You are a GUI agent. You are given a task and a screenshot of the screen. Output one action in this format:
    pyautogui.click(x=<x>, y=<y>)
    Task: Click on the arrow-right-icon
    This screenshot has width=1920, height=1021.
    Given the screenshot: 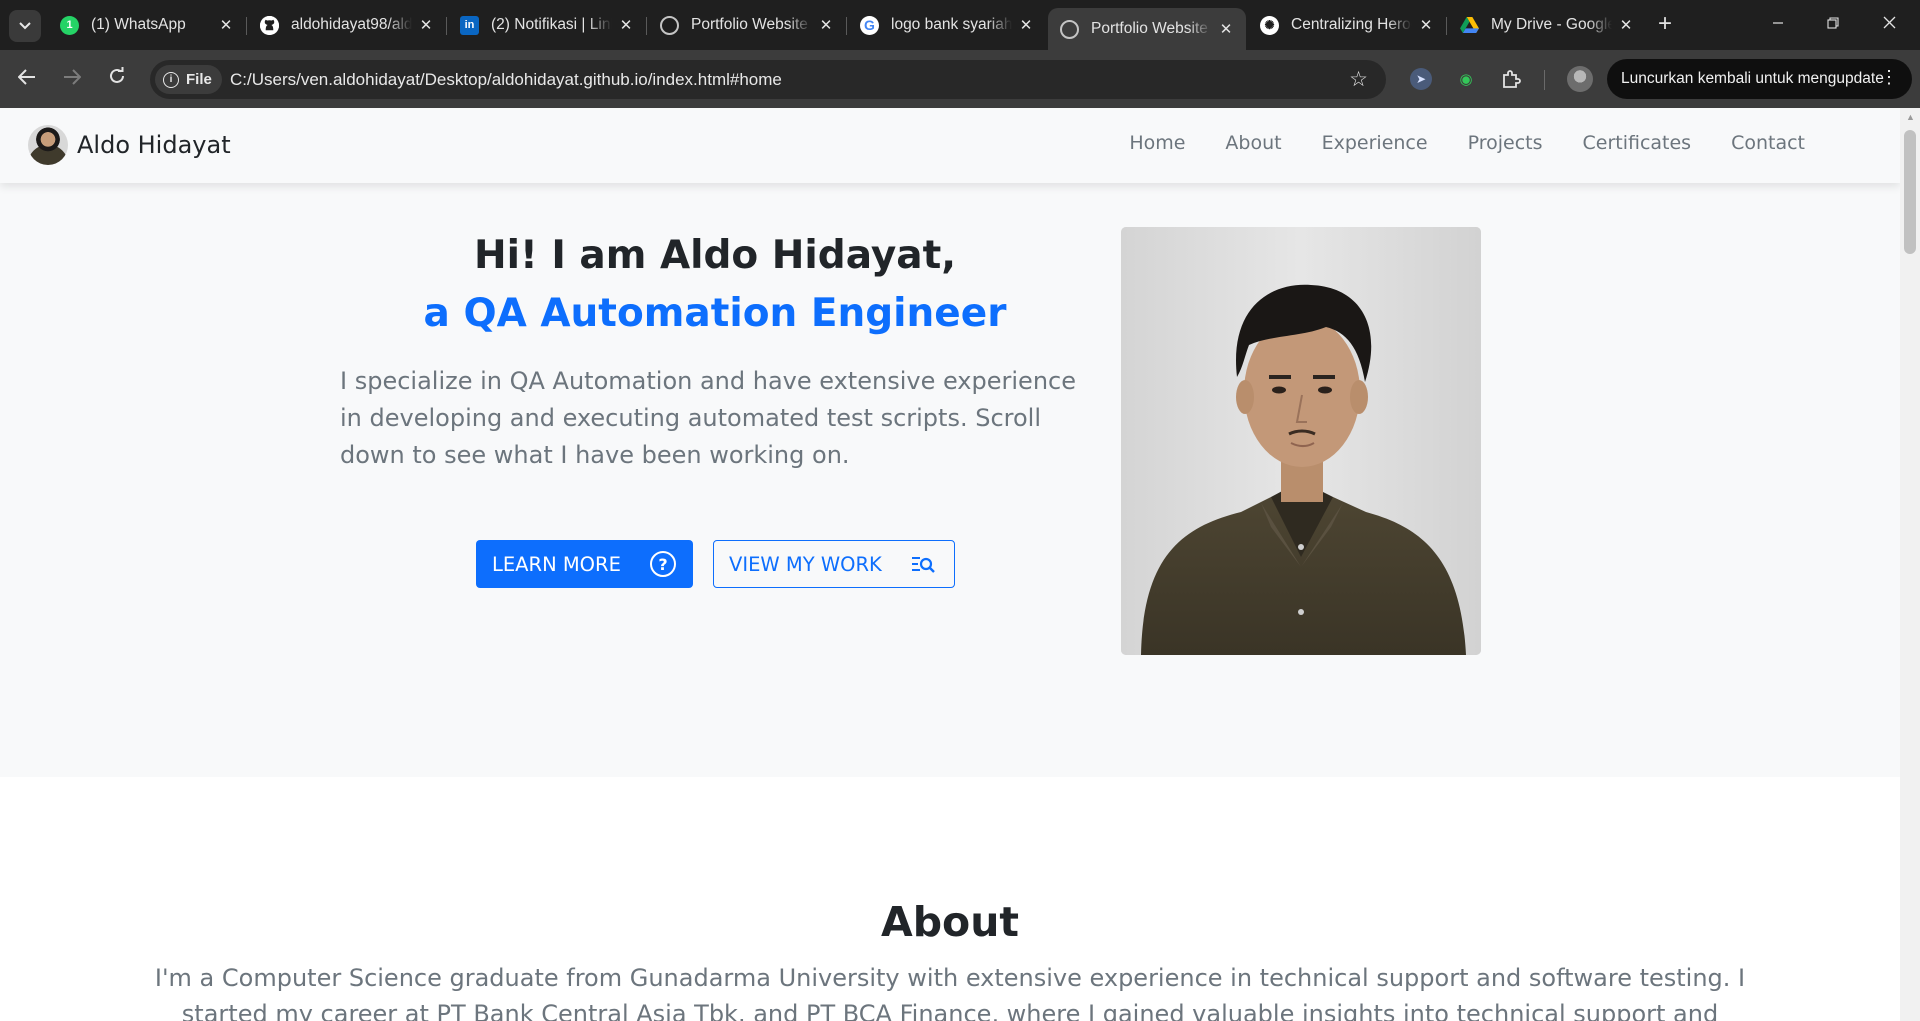 What is the action you would take?
    pyautogui.click(x=73, y=77)
    